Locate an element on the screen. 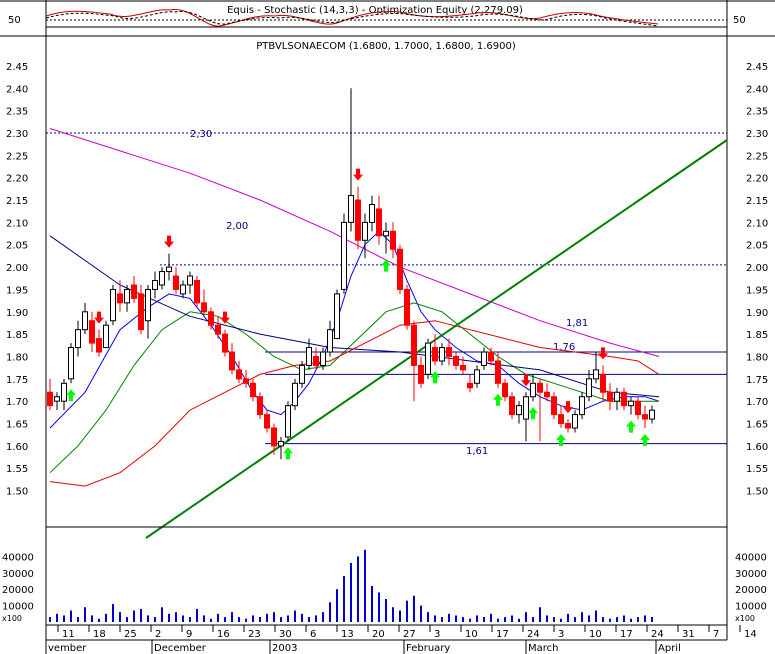  volume-tick-left: 10000 is located at coordinates (18, 607).